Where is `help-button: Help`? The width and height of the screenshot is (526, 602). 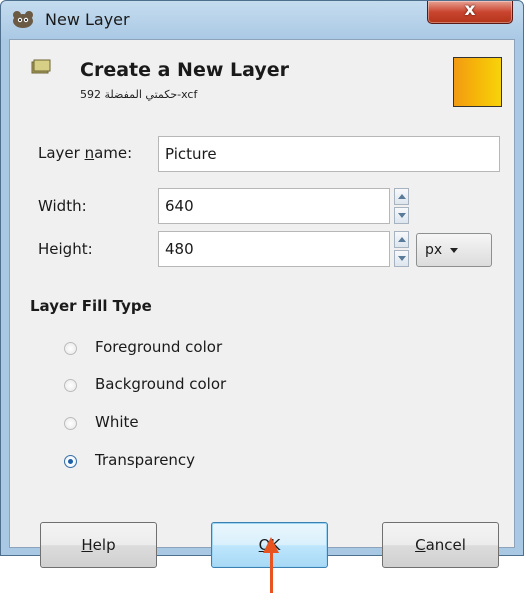
help-button: Help is located at coordinates (98, 545).